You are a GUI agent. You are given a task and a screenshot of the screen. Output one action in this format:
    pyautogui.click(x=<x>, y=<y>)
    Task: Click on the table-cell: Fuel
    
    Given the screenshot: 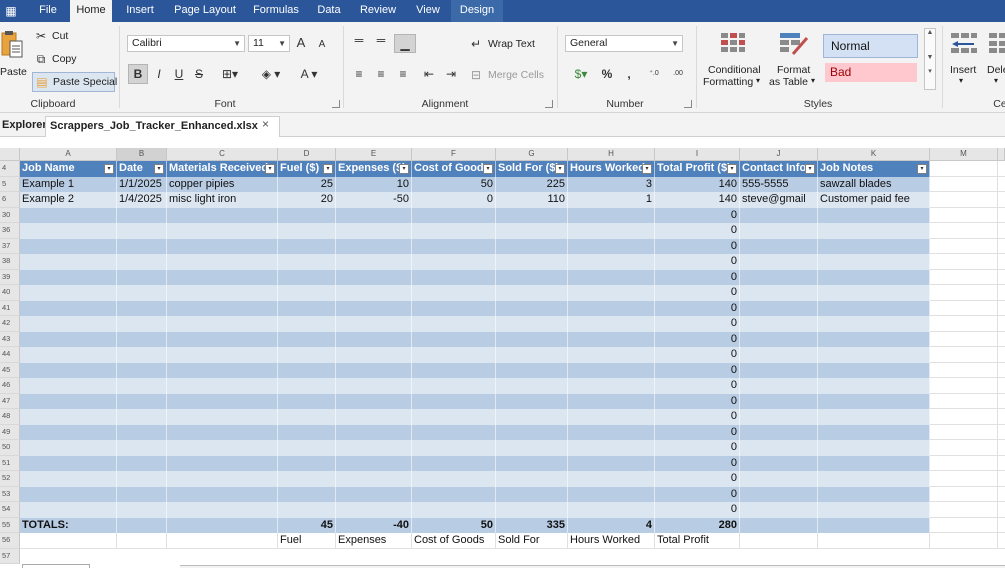 What is the action you would take?
    pyautogui.click(x=307, y=541)
    